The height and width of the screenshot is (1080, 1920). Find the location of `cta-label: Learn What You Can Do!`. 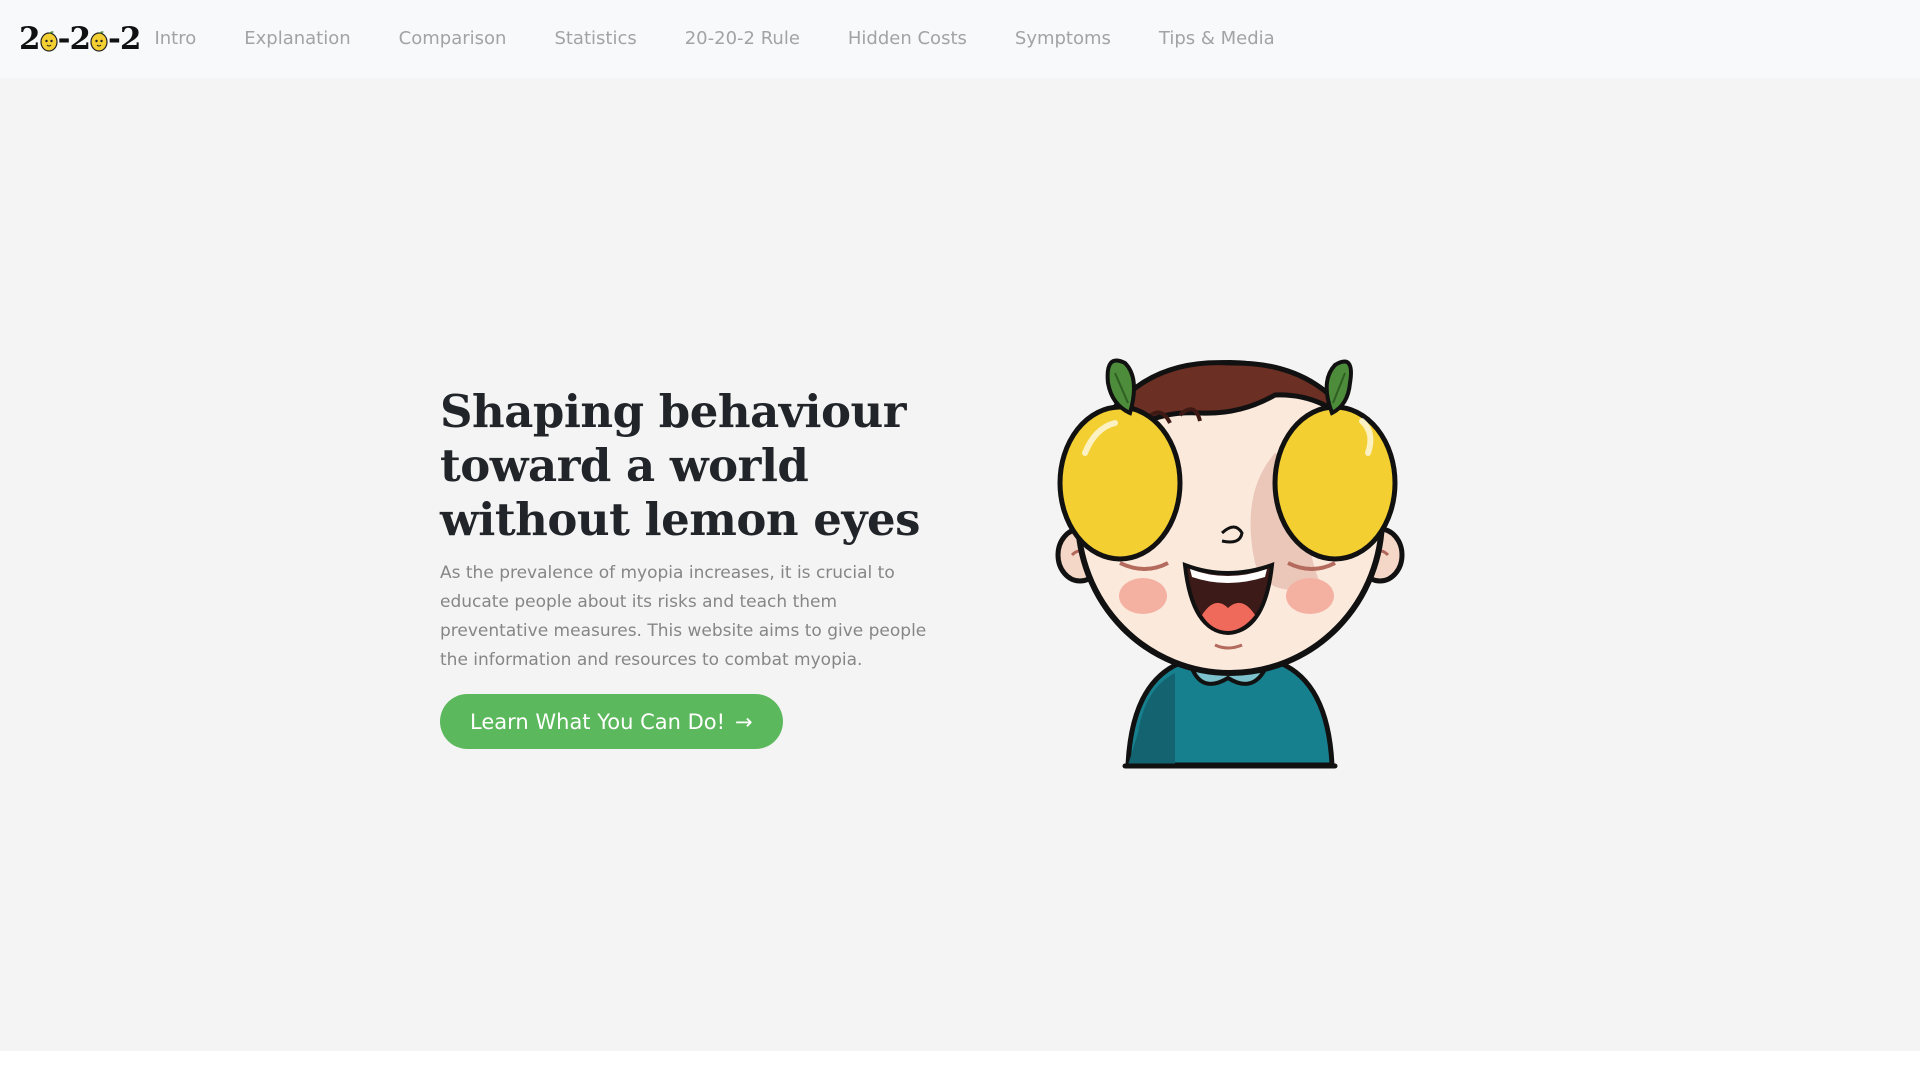

cta-label: Learn What You Can Do! is located at coordinates (598, 721).